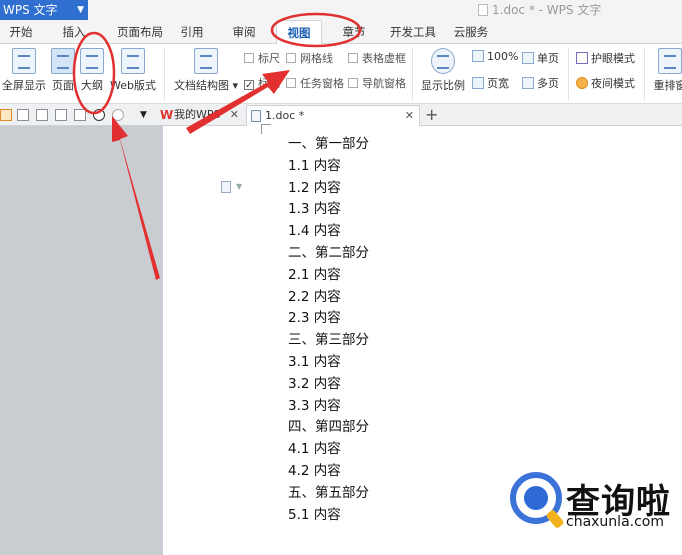 The width and height of the screenshot is (682, 555). Describe the element at coordinates (316, 30) in the screenshot. I see `annotation-ellipse-view-tab` at that location.